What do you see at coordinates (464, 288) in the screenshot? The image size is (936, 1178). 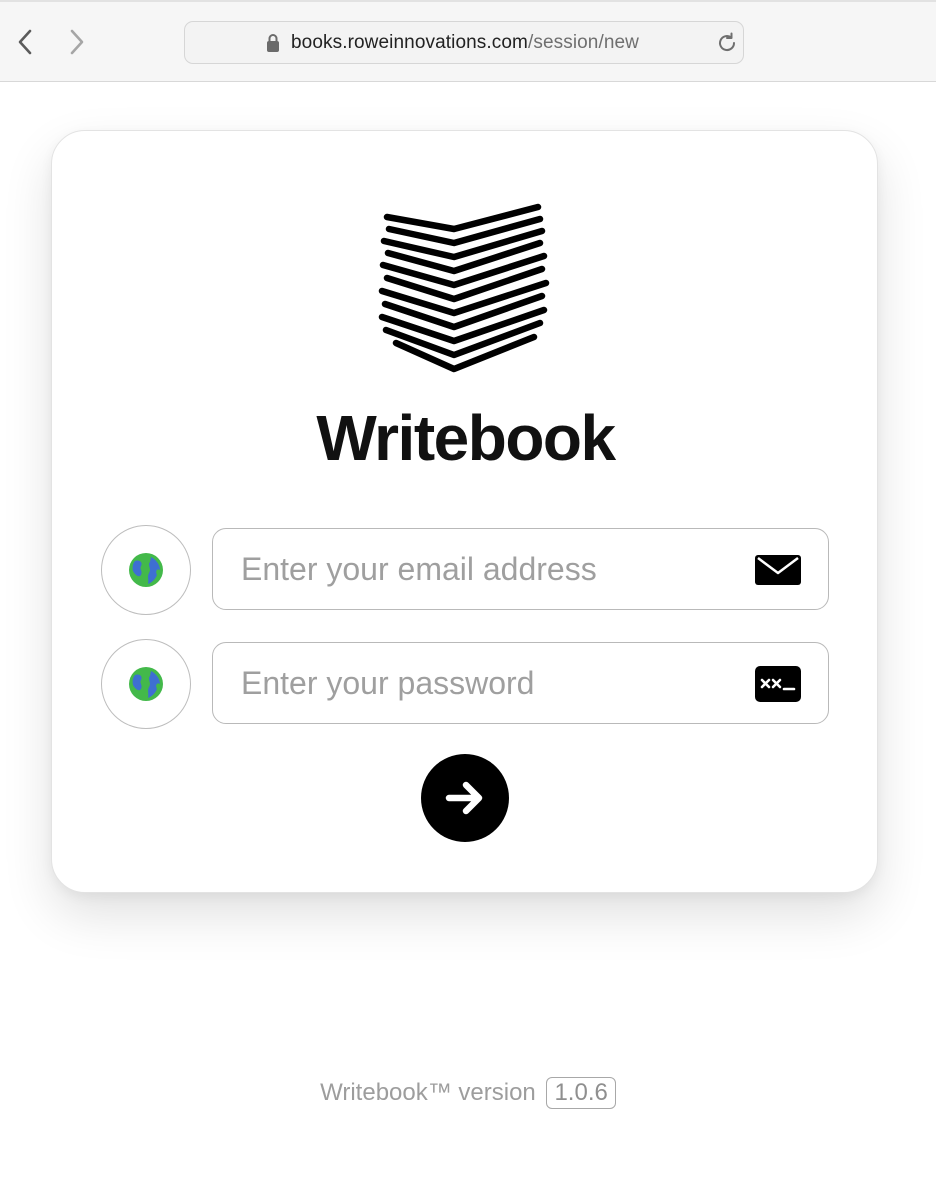 I see `writebook-logo-icon` at bounding box center [464, 288].